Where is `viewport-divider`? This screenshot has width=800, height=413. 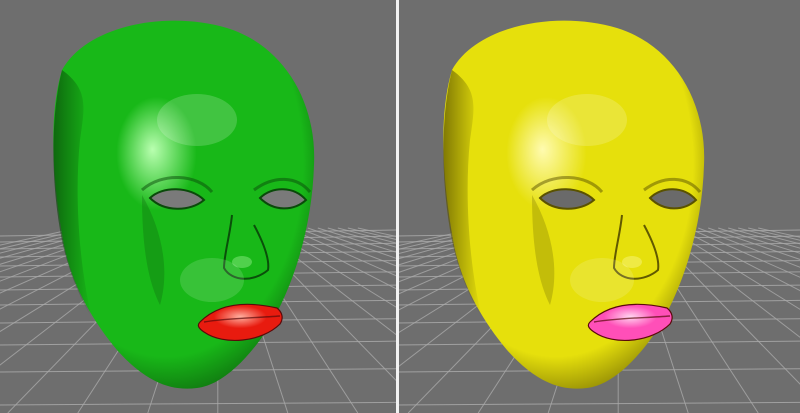
viewport-divider is located at coordinates (397, 206).